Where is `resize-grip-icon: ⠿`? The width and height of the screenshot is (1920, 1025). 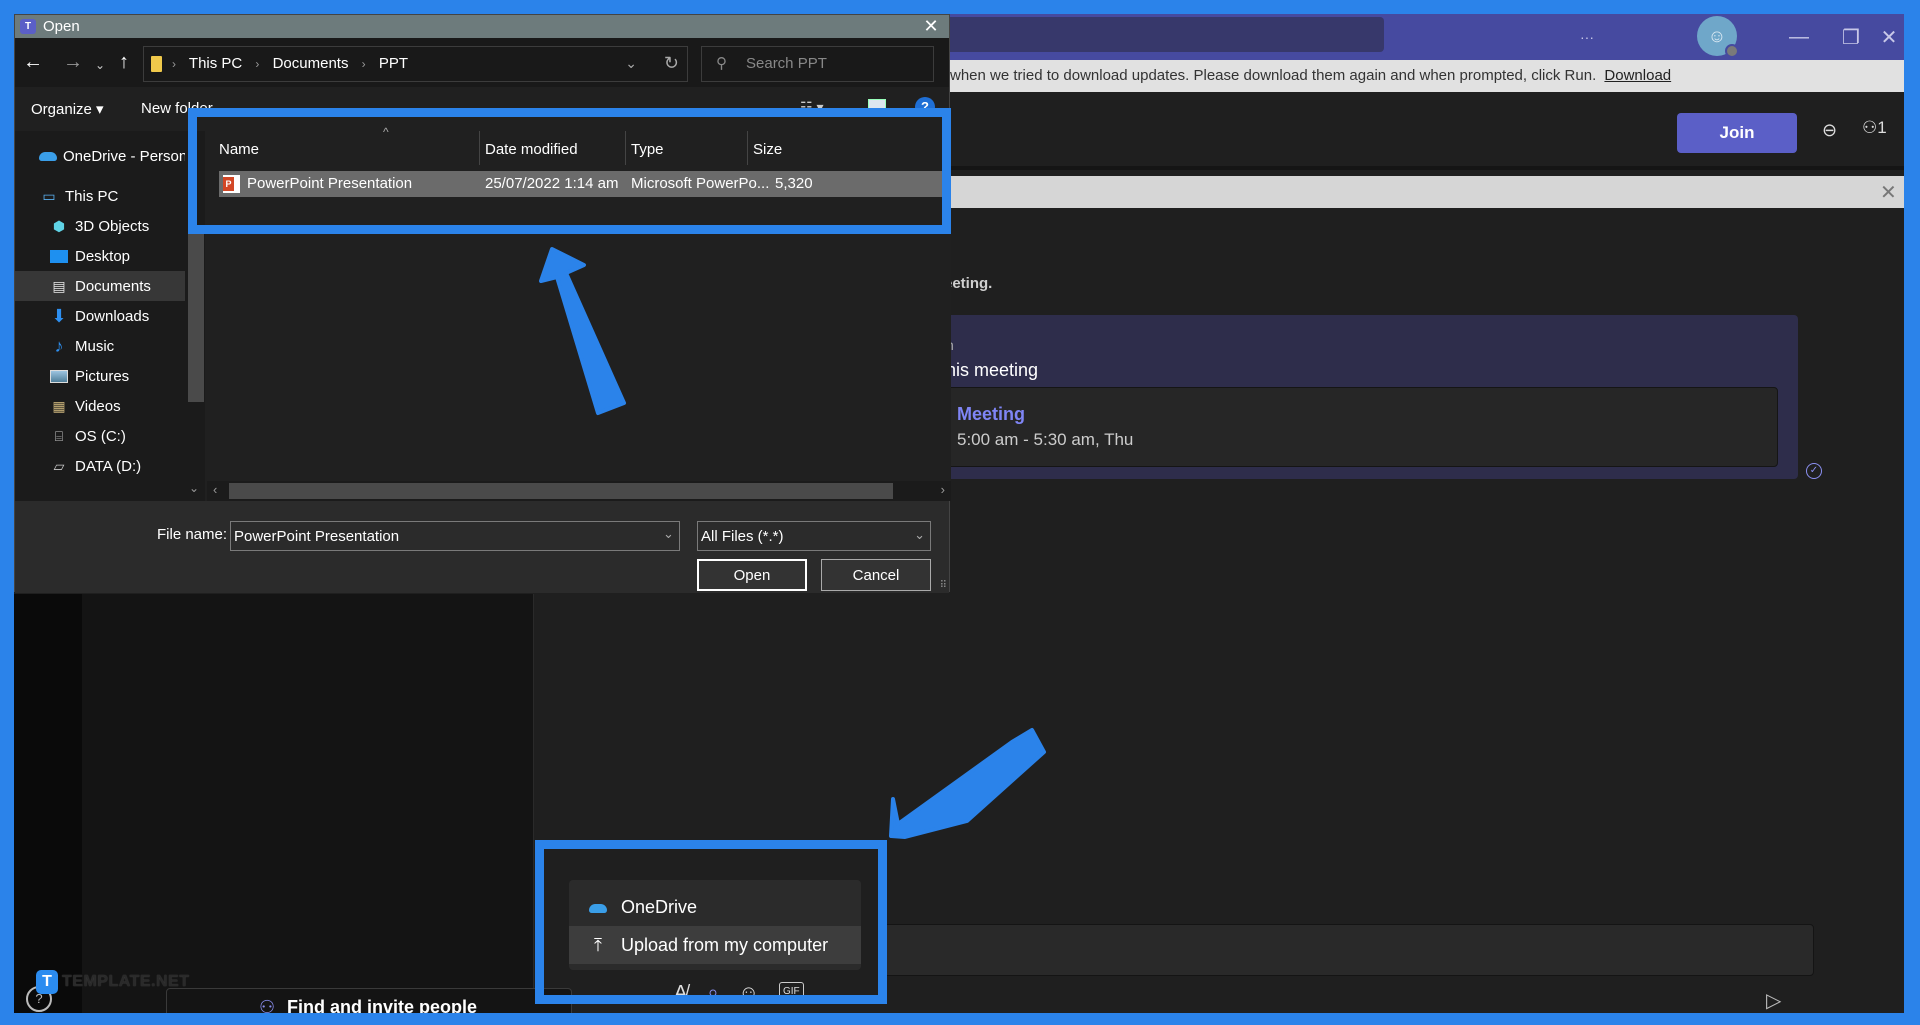
resize-grip-icon: ⠿ is located at coordinates (943, 585).